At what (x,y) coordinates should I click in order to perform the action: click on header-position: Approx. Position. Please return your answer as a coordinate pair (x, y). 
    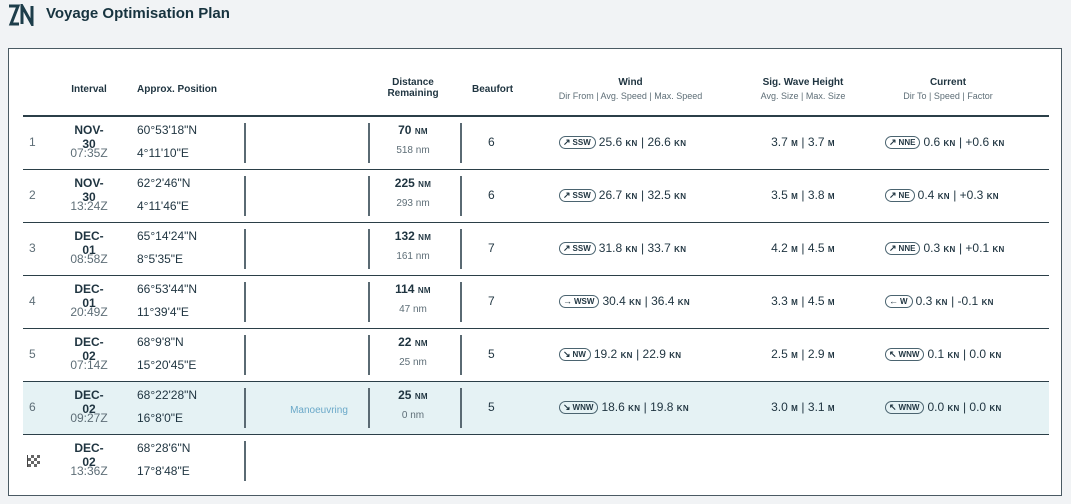
    Looking at the image, I should click on (177, 89).